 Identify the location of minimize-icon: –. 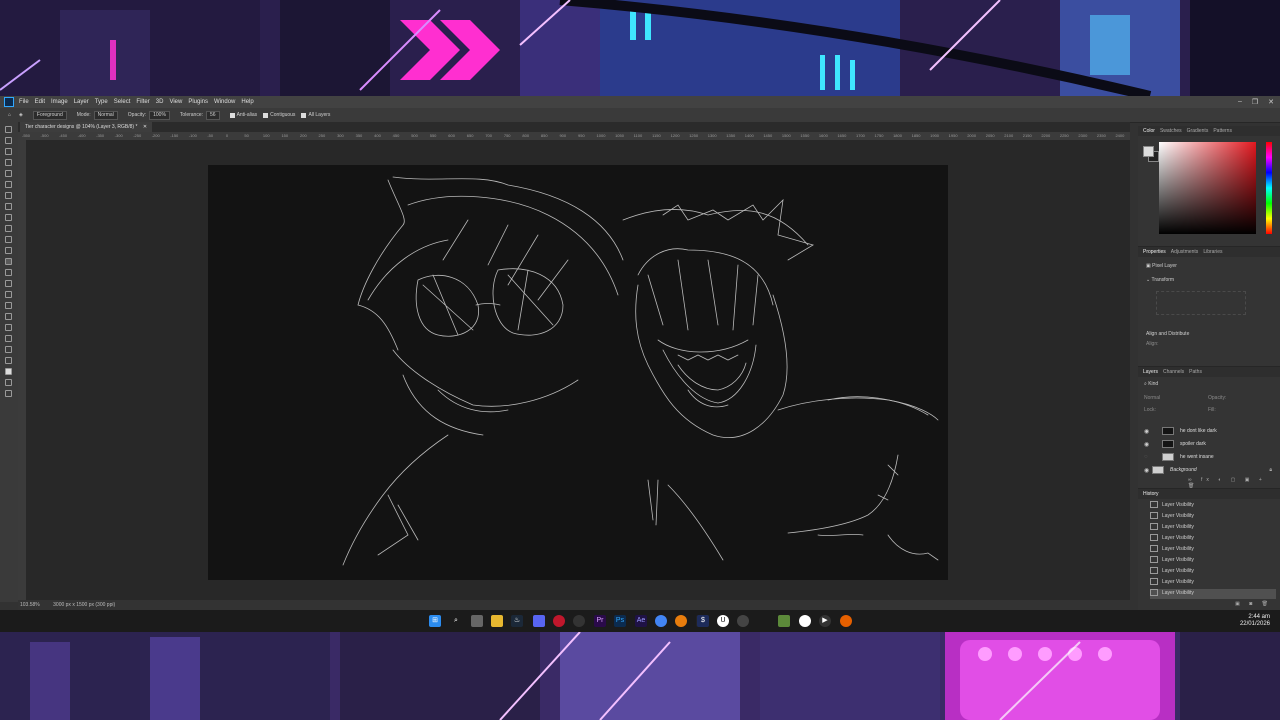
(1240, 102).